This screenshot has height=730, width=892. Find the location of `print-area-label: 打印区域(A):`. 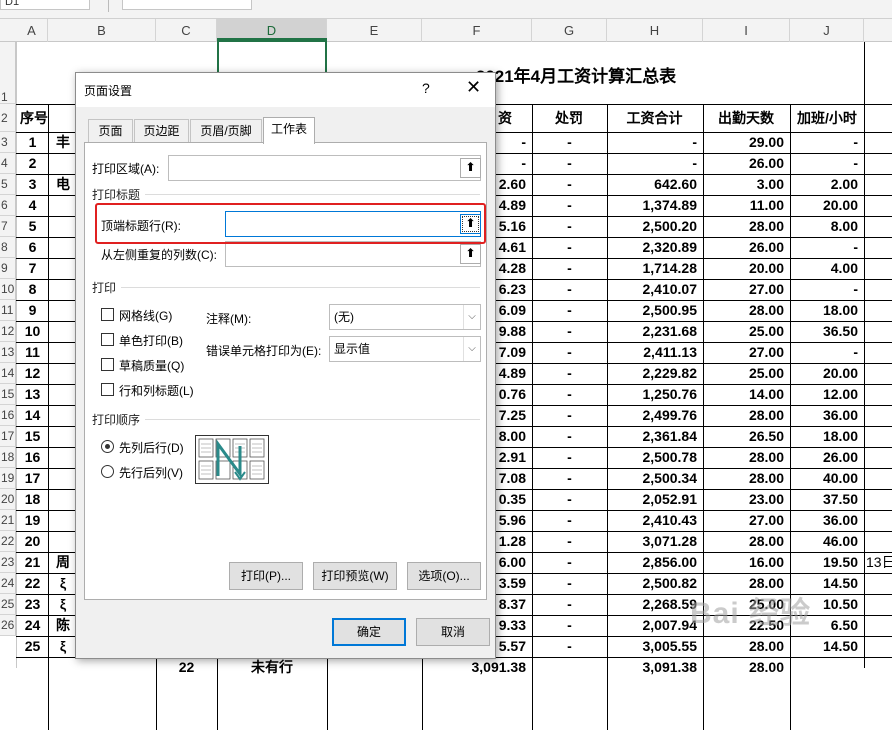

print-area-label: 打印区域(A): is located at coordinates (126, 169).